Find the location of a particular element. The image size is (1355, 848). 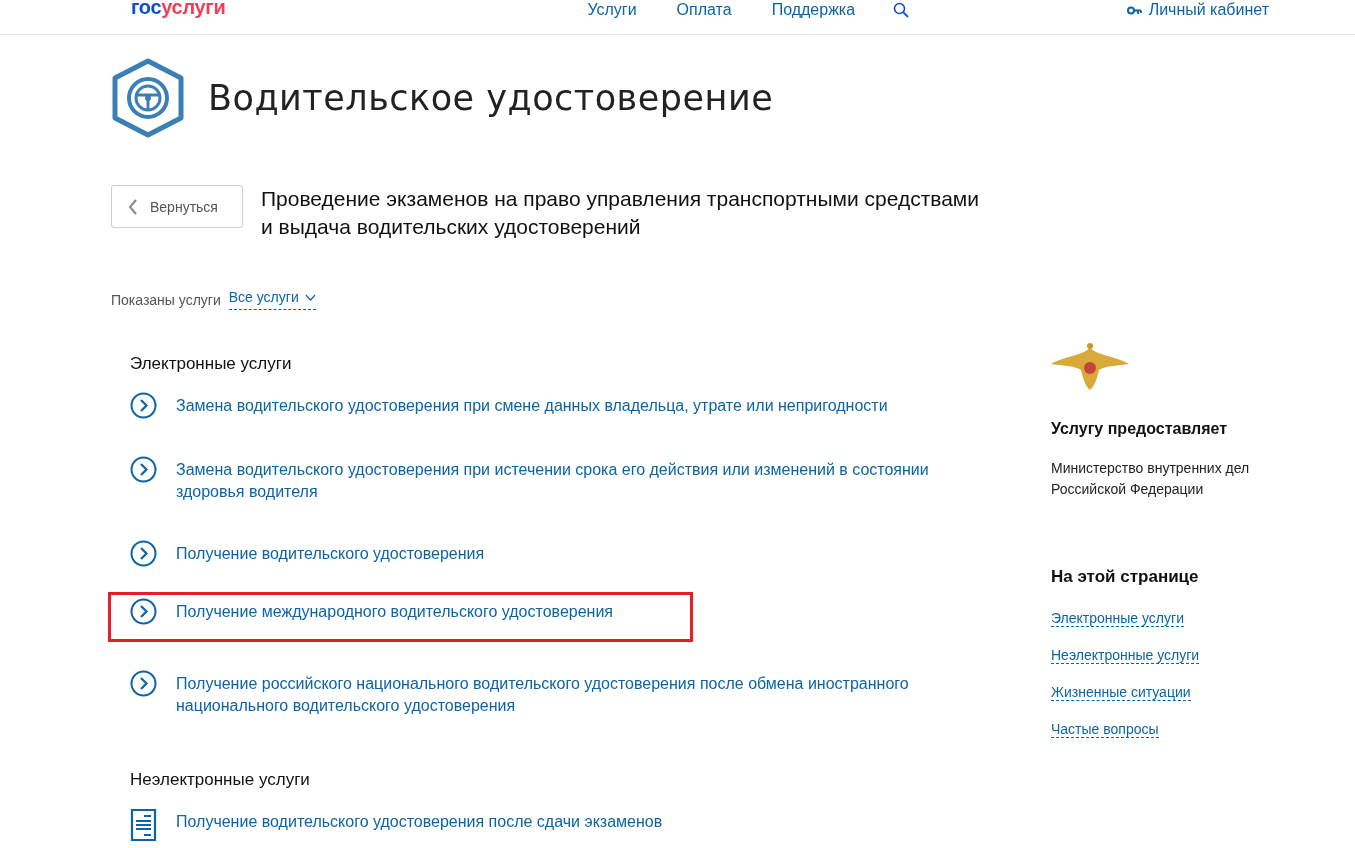

toc-heading: На этой странице is located at coordinates (1125, 577).